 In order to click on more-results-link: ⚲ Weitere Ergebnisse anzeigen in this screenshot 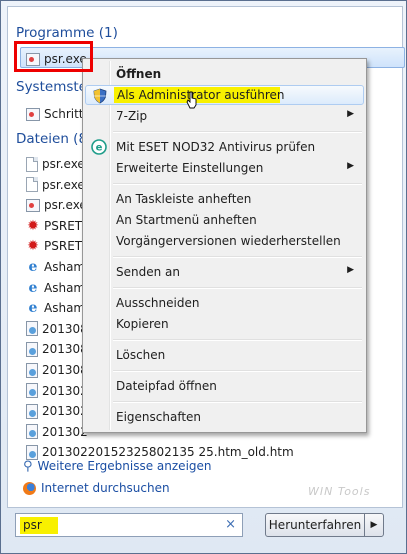, I will do `click(117, 466)`.